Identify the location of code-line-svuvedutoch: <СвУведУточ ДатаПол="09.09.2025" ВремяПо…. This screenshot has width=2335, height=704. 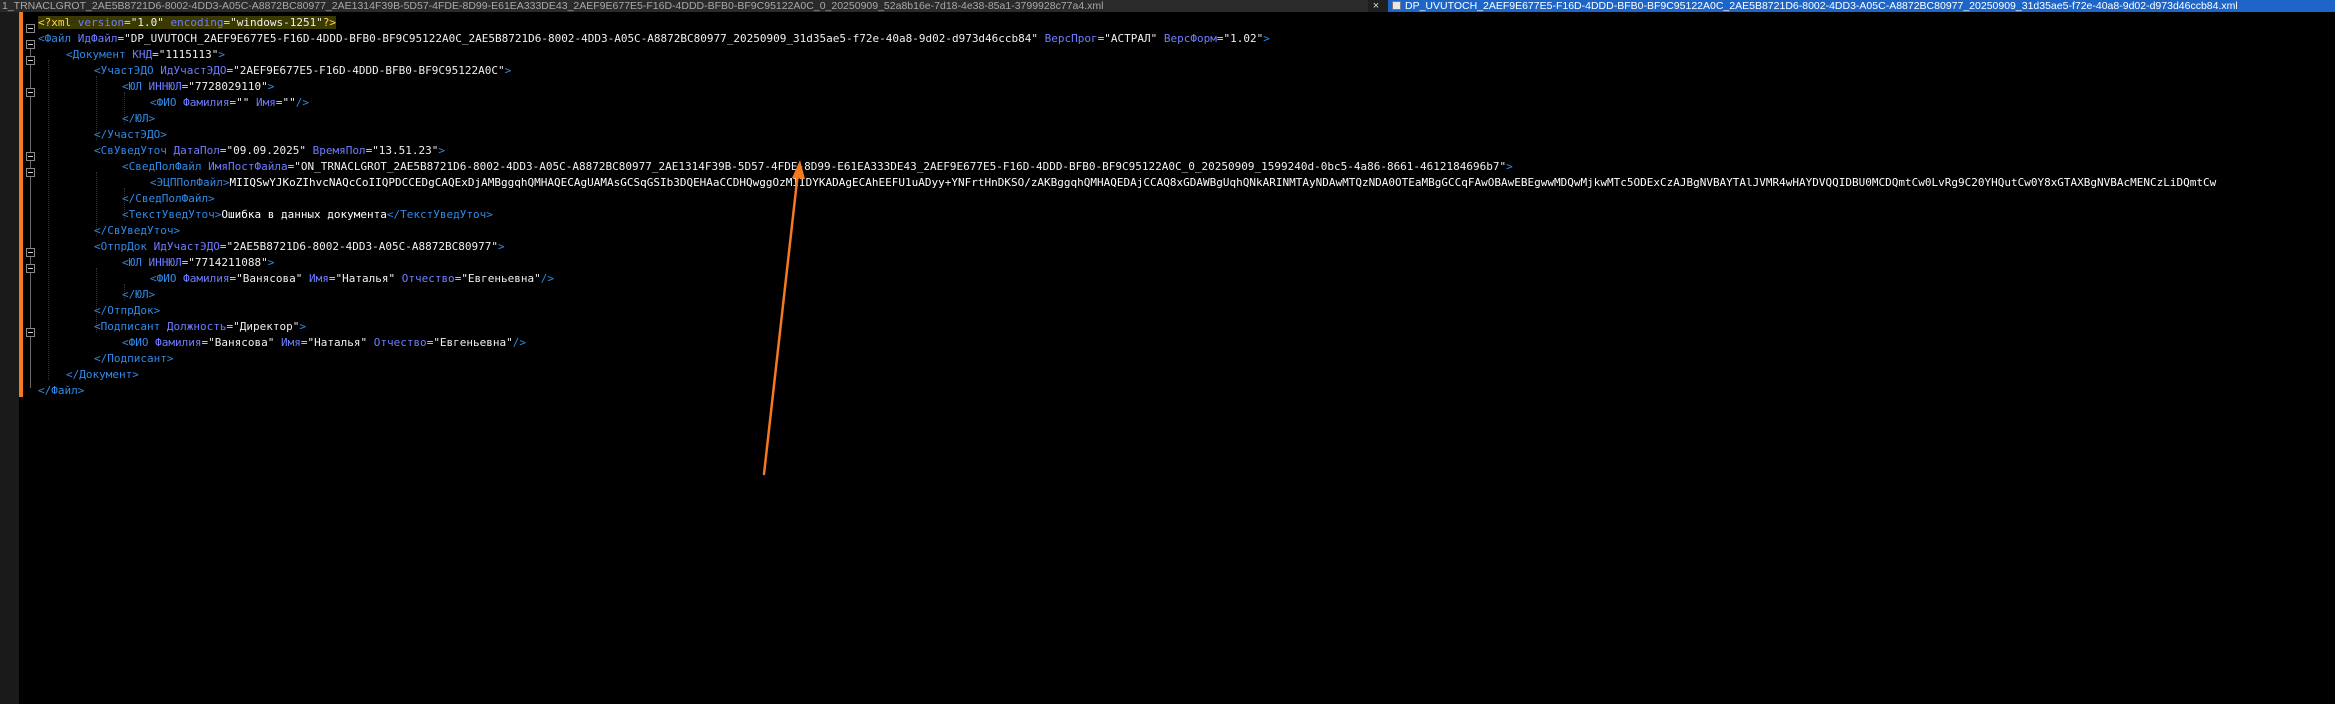
(270, 150).